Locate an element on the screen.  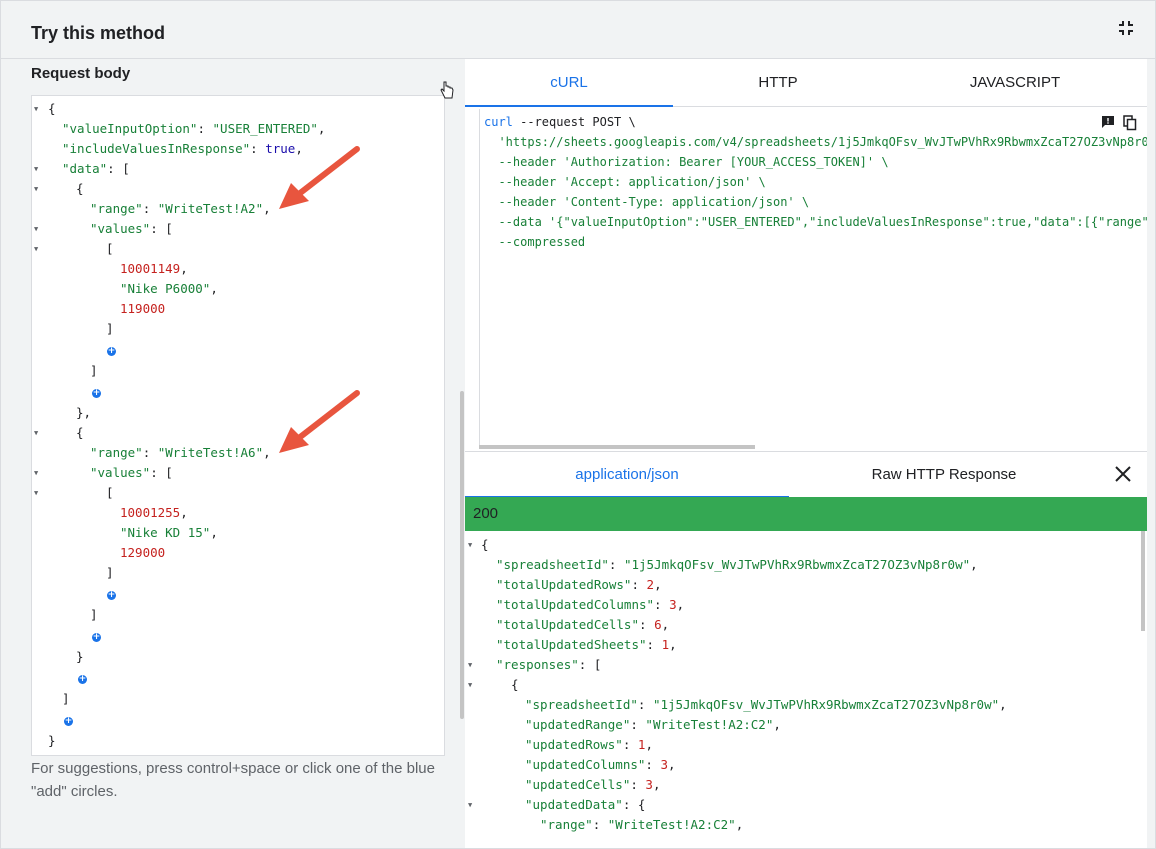
response-line: "updatedRange": "WriteTest!A2:C2", is located at coordinates (653, 724).